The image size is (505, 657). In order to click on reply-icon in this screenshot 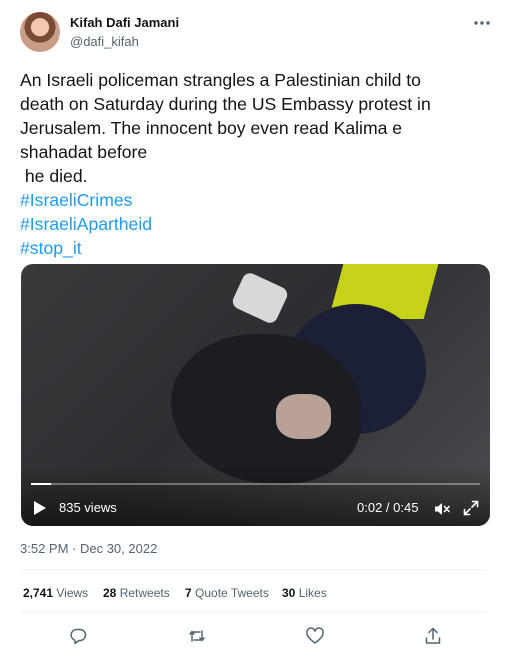, I will do `click(78, 636)`.